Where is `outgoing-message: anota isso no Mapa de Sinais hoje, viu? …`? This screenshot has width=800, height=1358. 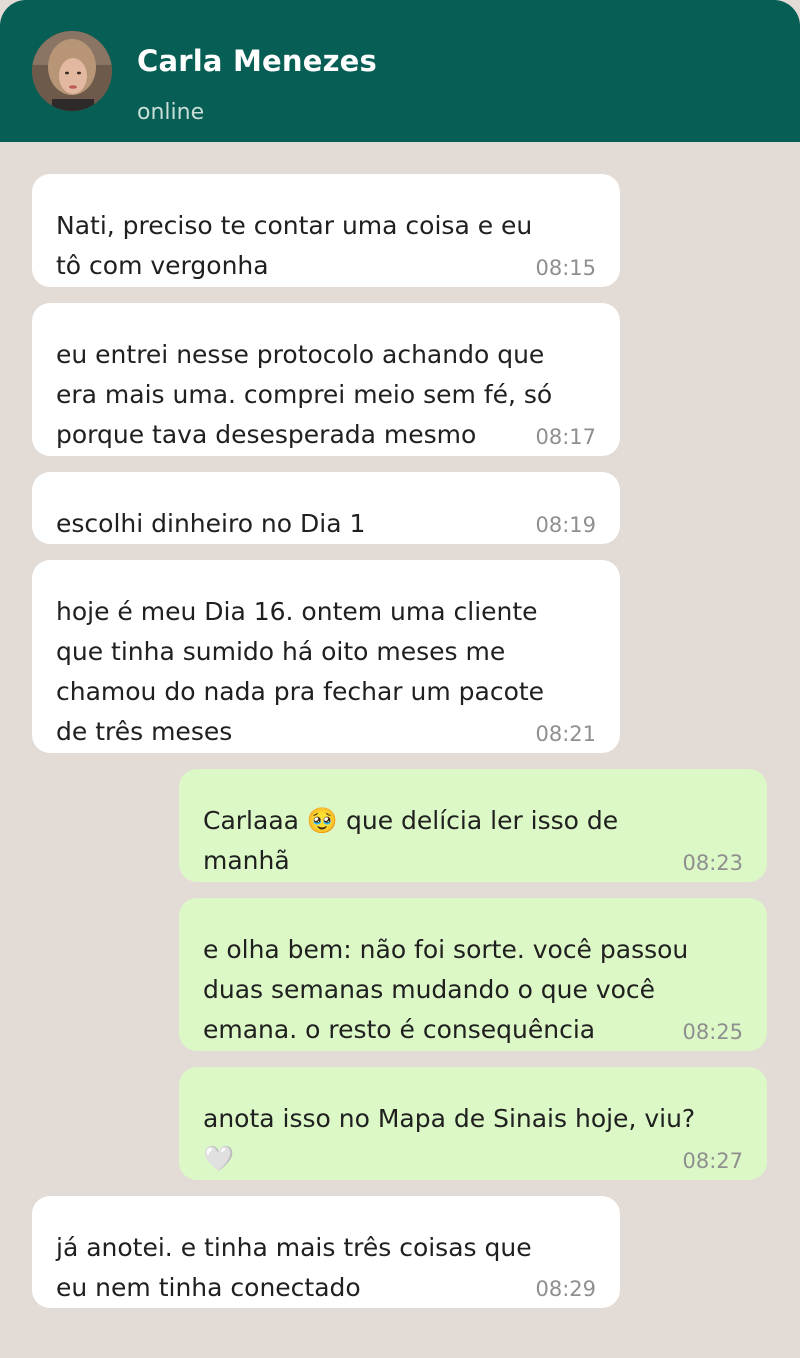 outgoing-message: anota isso no Mapa de Sinais hoje, viu? … is located at coordinates (473, 1123).